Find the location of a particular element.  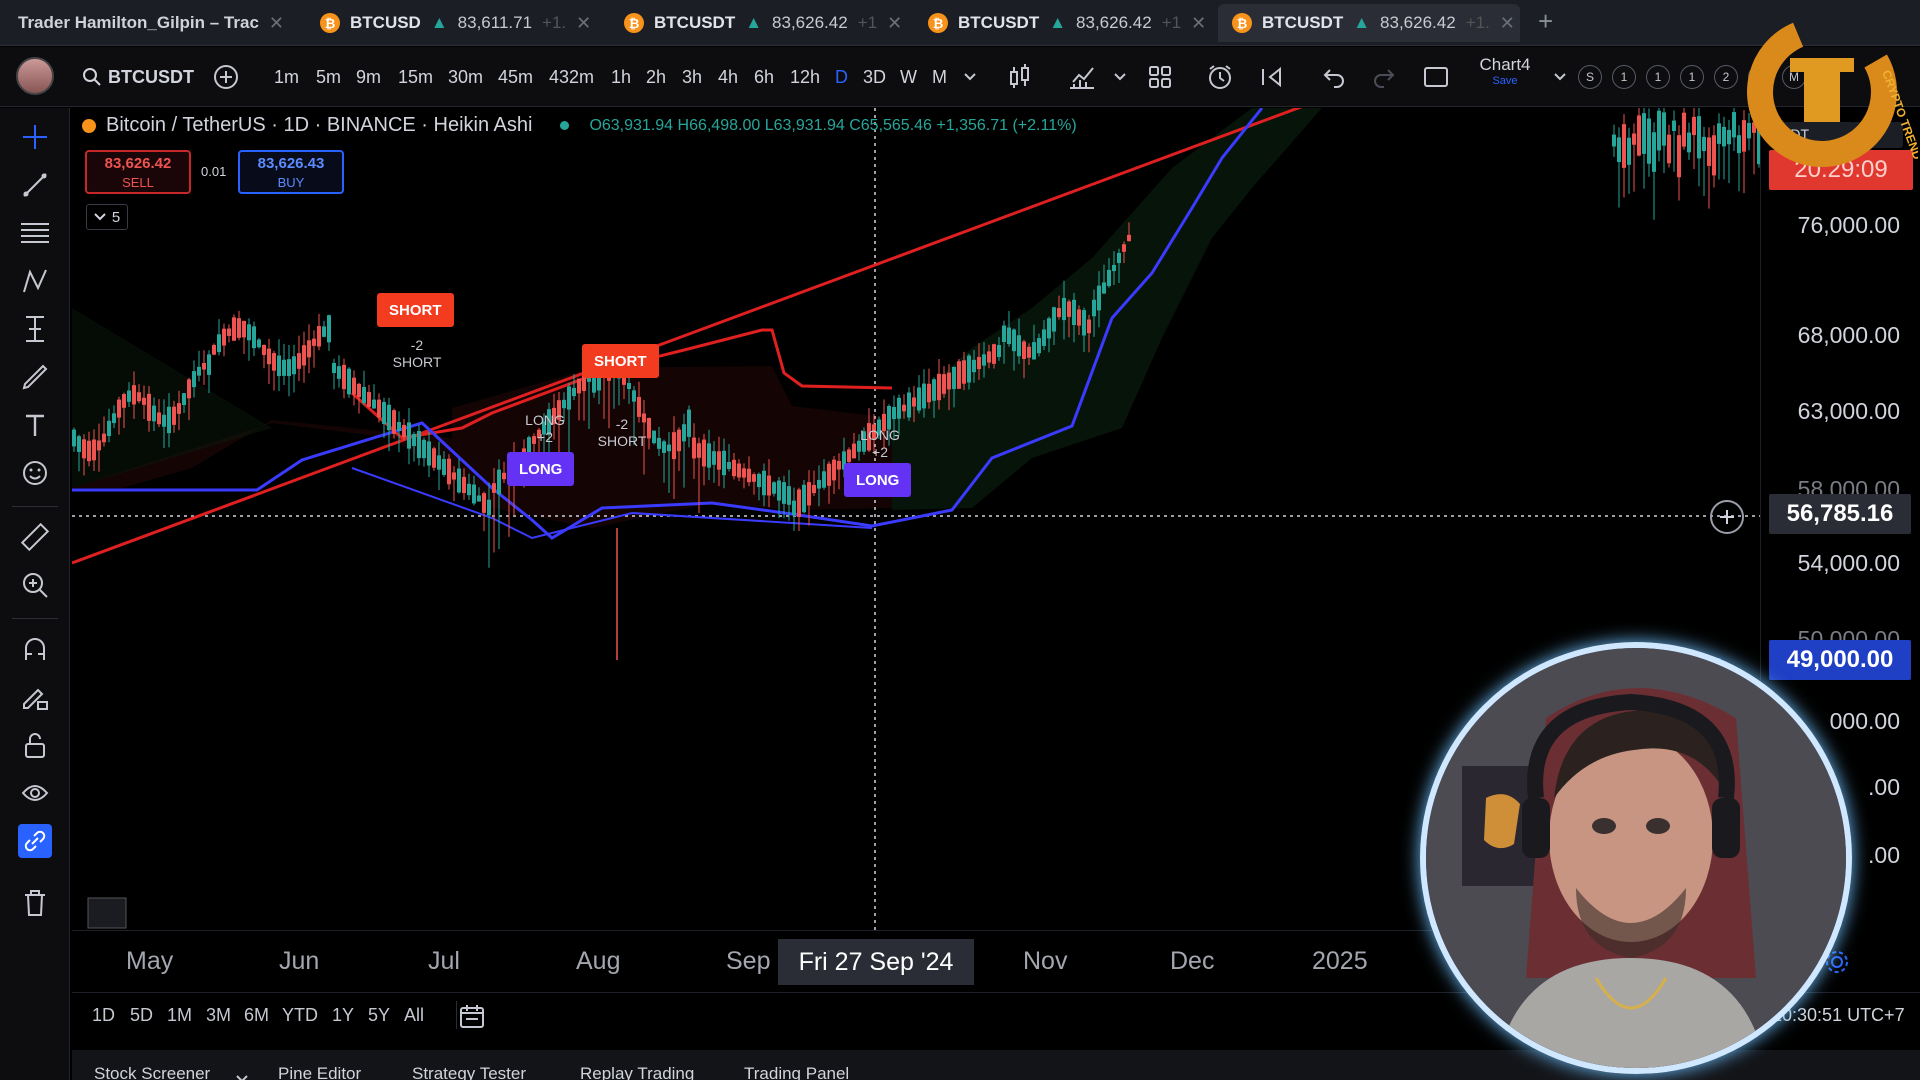

interval-w: W is located at coordinates (908, 77).